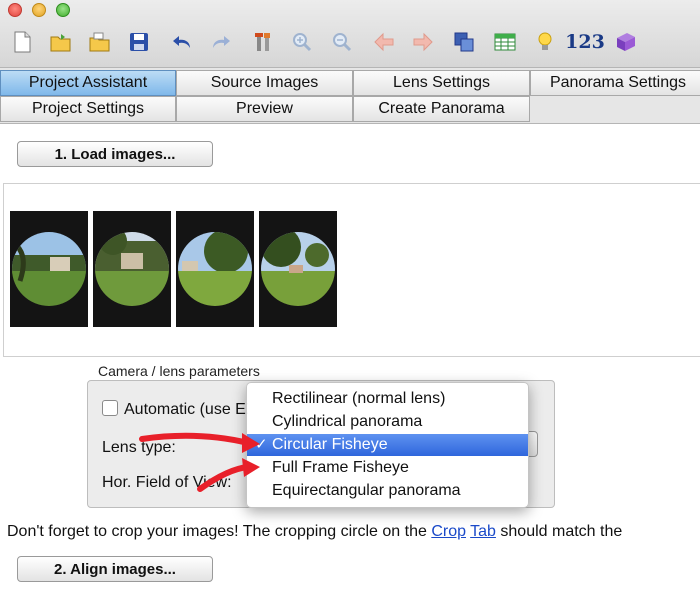  I want to click on tab-lens-settings: Lens Settings, so click(441, 83).